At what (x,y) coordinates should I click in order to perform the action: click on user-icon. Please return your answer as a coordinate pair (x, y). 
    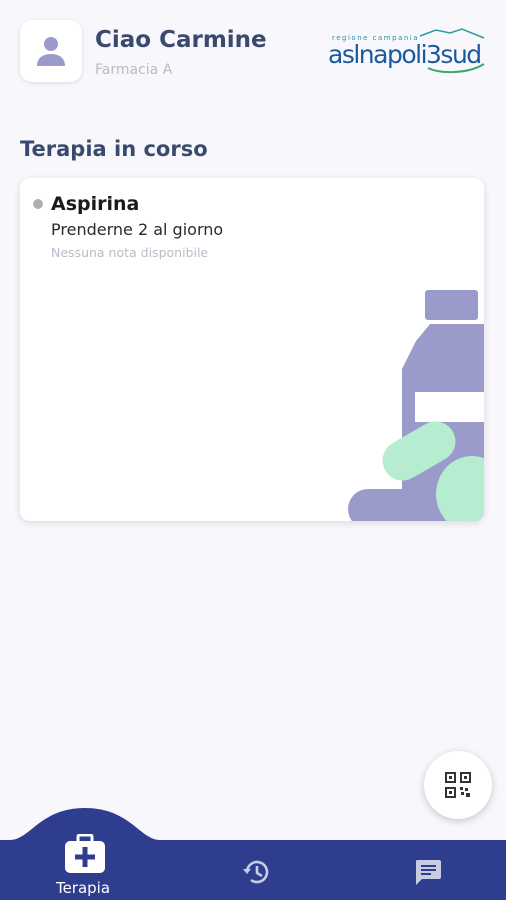
    Looking at the image, I should click on (51, 51).